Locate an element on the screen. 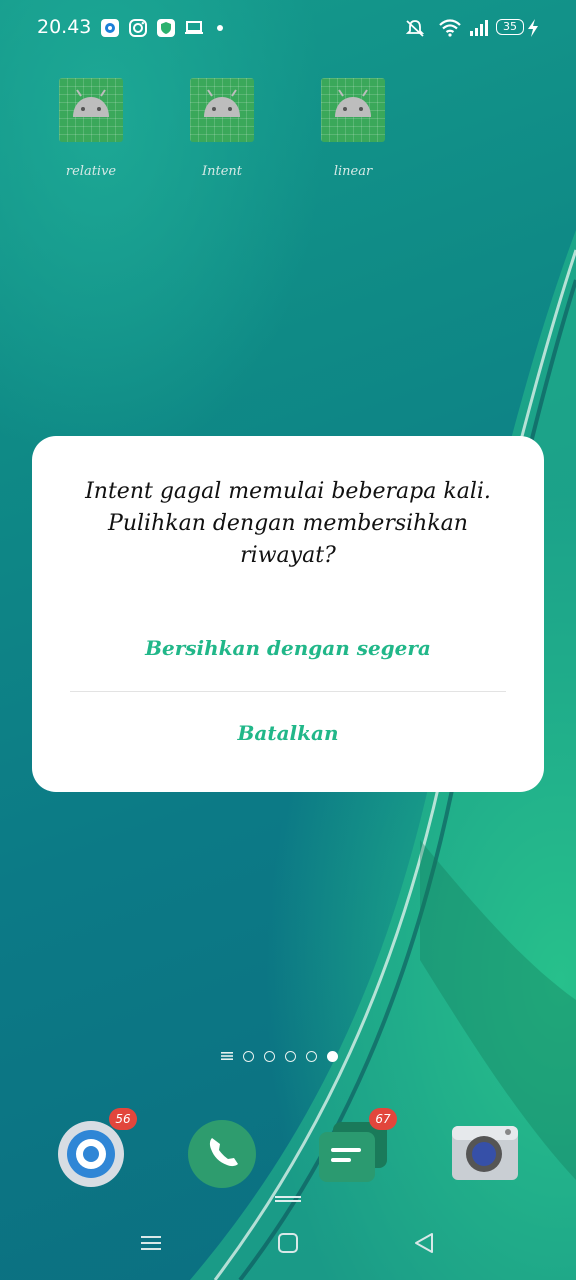 This screenshot has height=1280, width=576. status-time: 20.43 is located at coordinates (64, 27).